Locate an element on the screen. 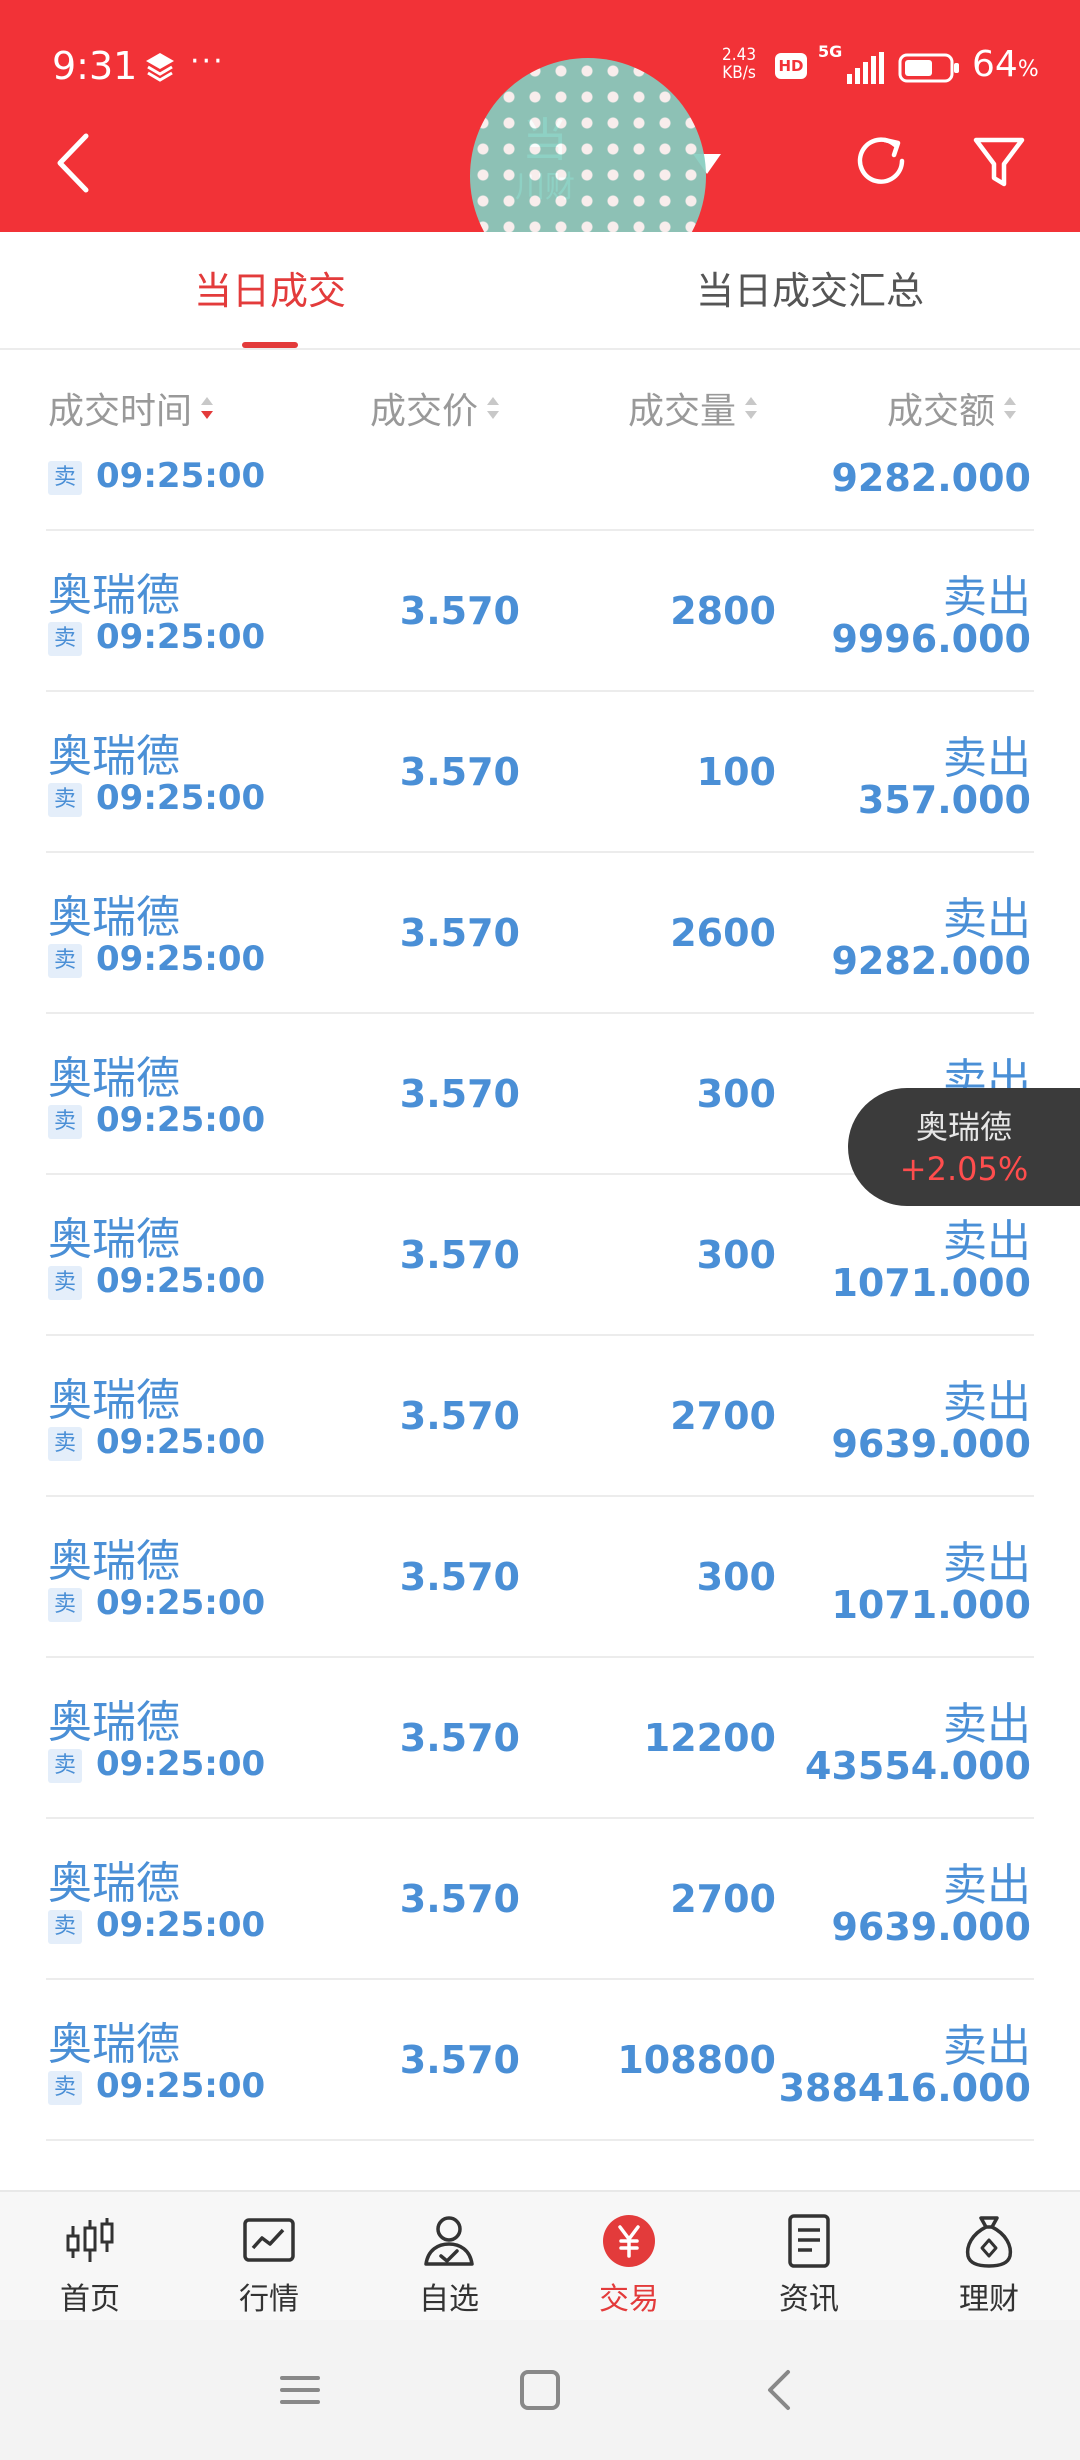 The height and width of the screenshot is (2460, 1080). trade-volume: 2600 is located at coordinates (723, 933).